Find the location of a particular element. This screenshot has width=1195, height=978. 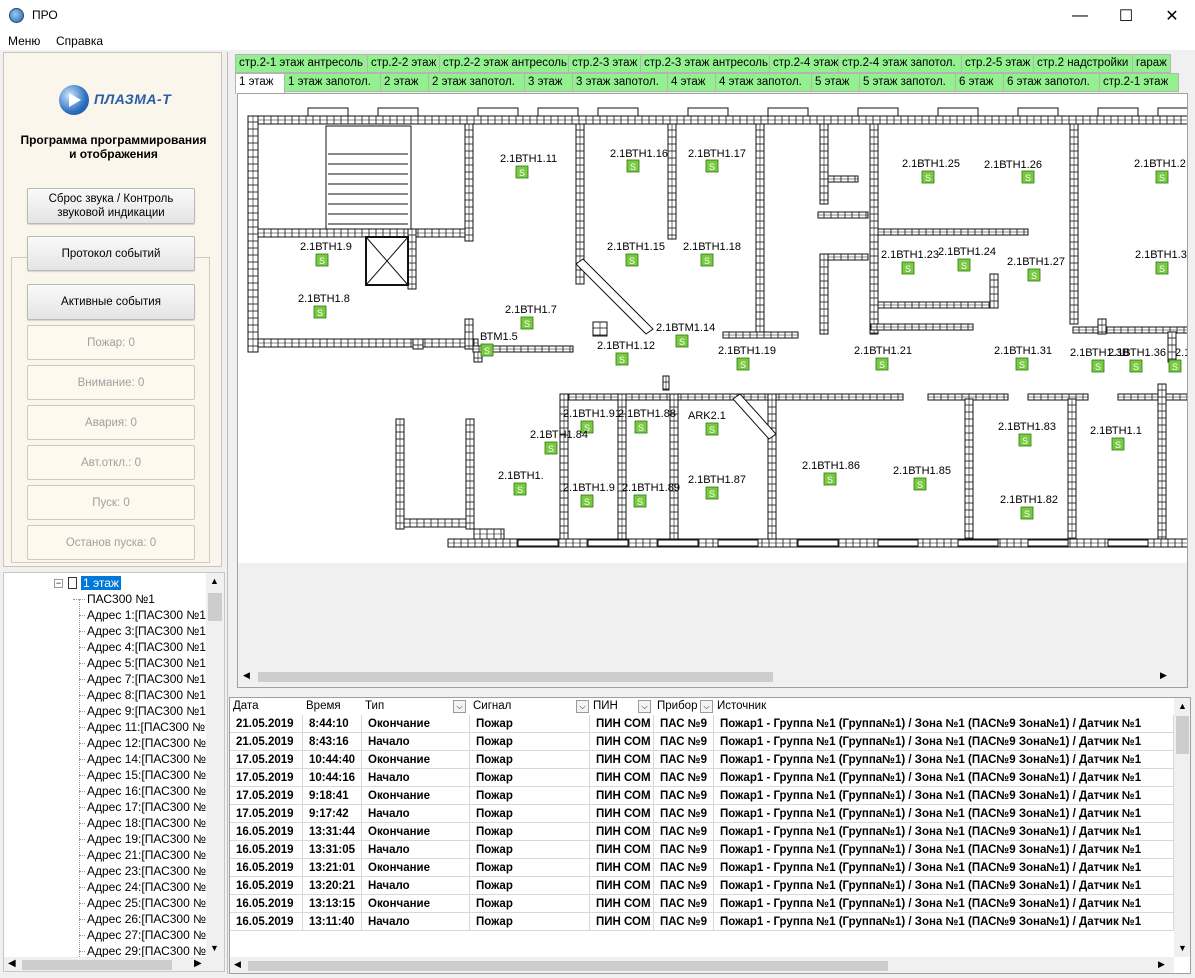

map-horizontal-scrollbar: ◀ ▶ is located at coordinates (707, 676).